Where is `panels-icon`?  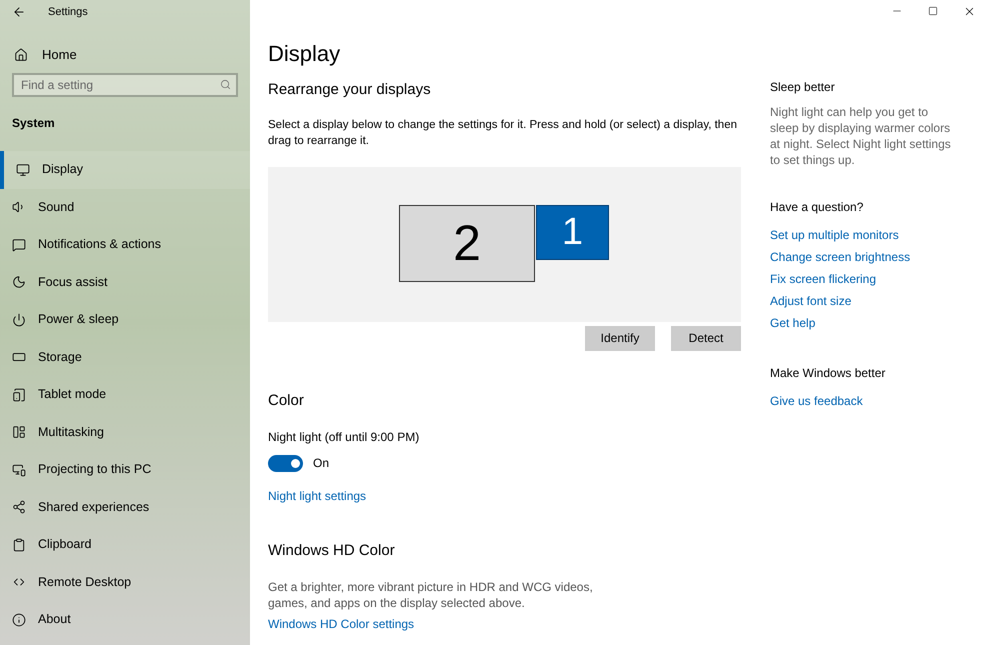 panels-icon is located at coordinates (19, 432).